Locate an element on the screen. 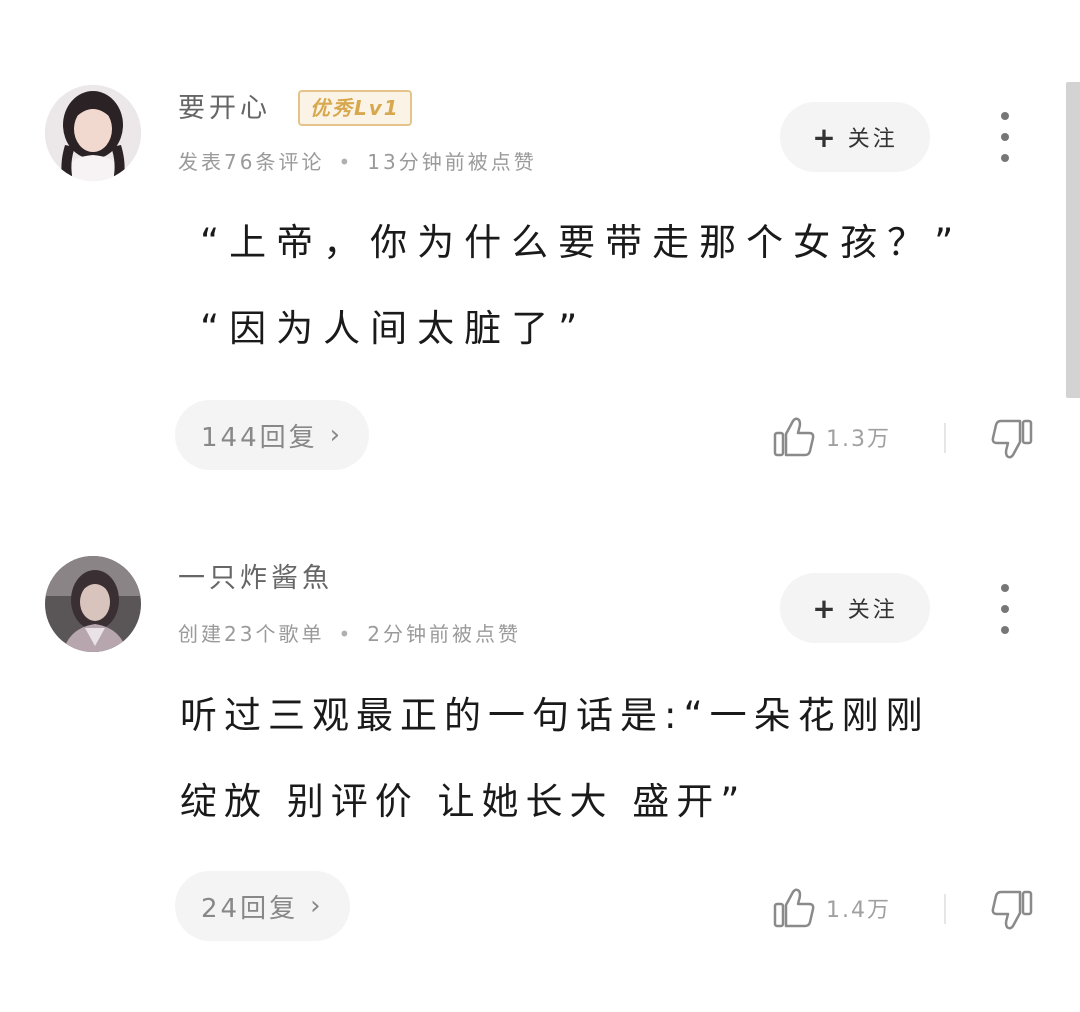 Image resolution: width=1080 pixels, height=1012 pixels. like-button: 1.3万 is located at coordinates (831, 437).